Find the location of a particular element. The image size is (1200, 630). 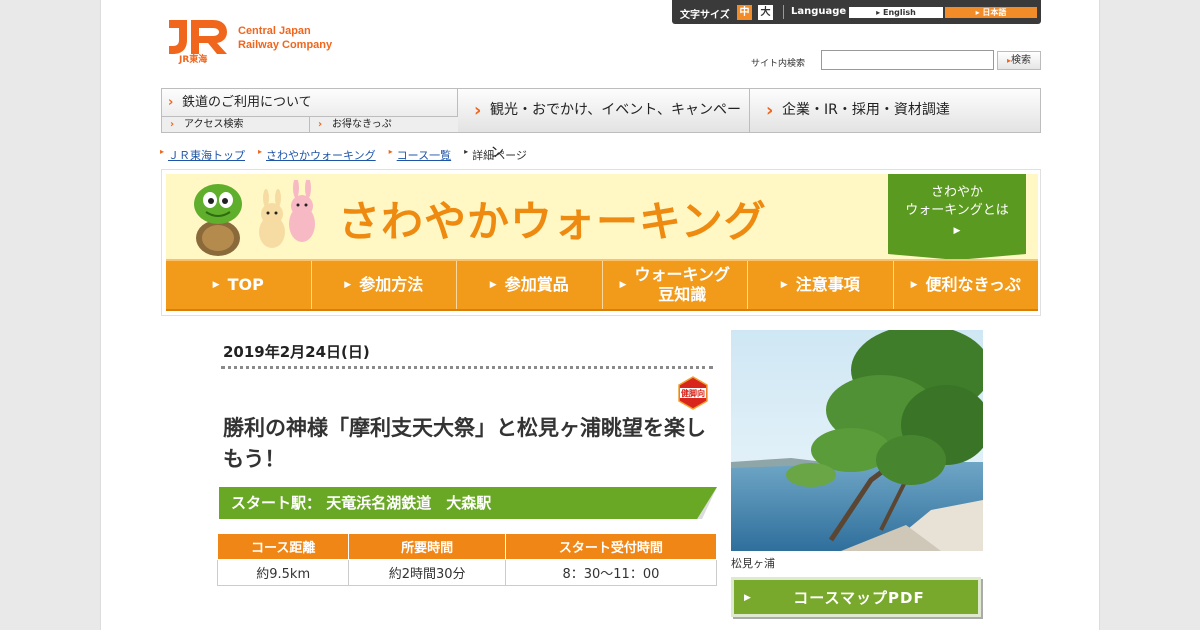

gnav-railway-usage-label: 鉄道のご利用について is located at coordinates (247, 102).